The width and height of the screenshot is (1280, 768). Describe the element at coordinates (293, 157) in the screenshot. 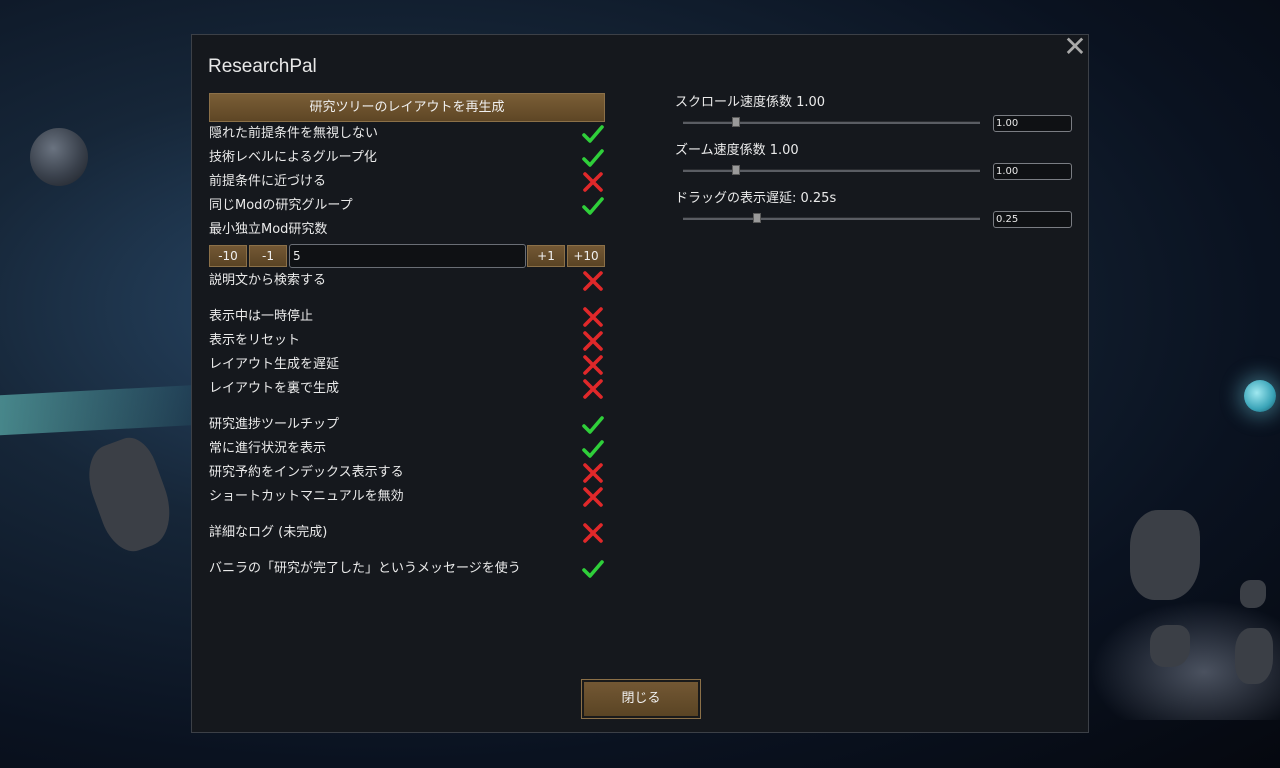

I see `setting-label: 技術レベルによるグループ化` at that location.